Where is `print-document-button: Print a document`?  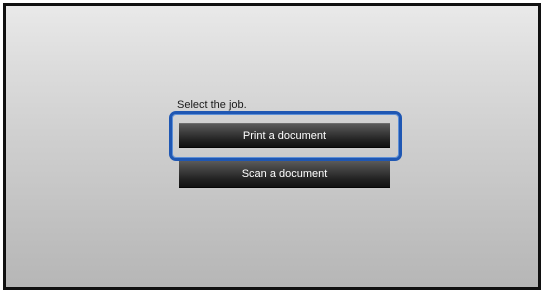 print-document-button: Print a document is located at coordinates (284, 135).